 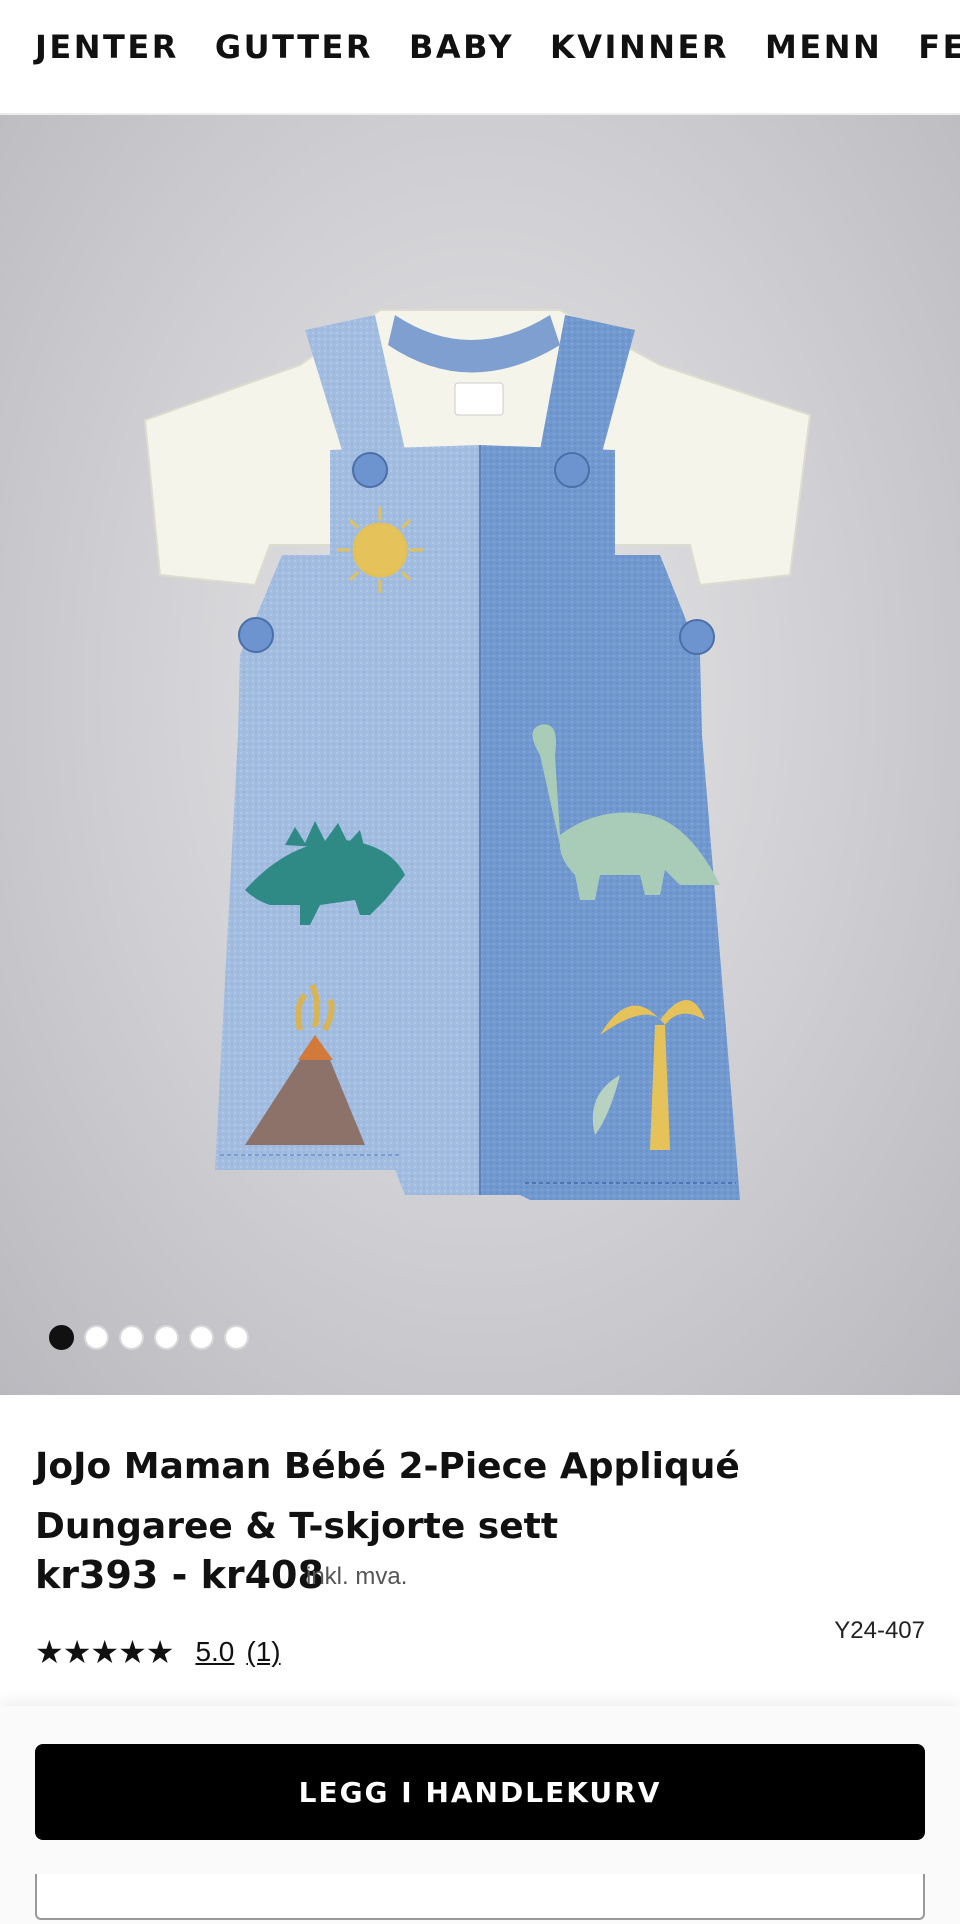 I want to click on product-rating: ★★★★★ 5.0 (1), so click(x=158, y=1652).